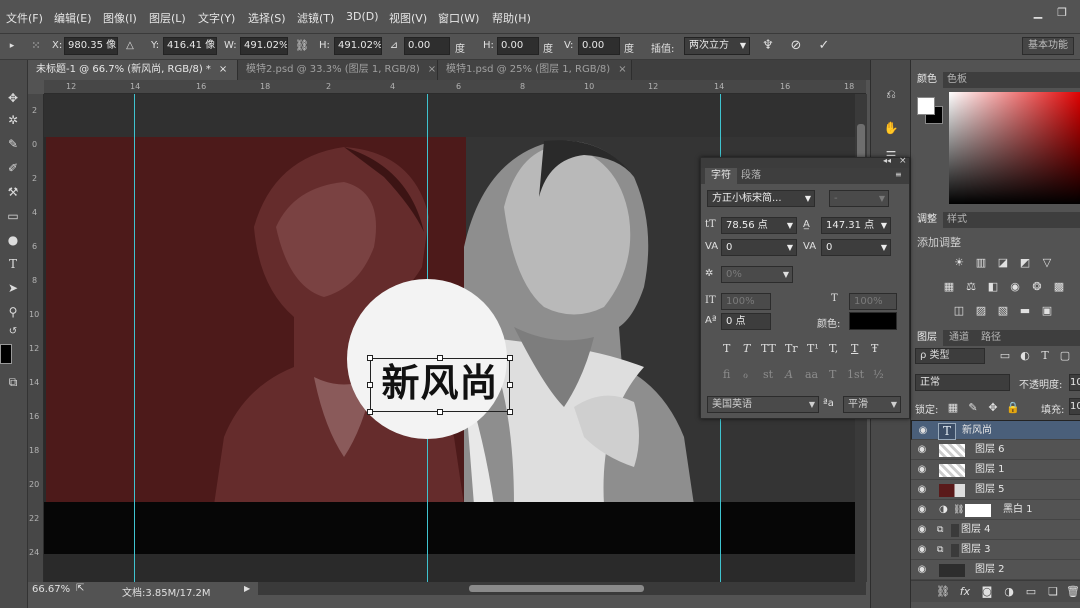 Image resolution: width=1080 pixels, height=608 pixels. What do you see at coordinates (13, 216) in the screenshot?
I see `gradient-icon: ▭` at bounding box center [13, 216].